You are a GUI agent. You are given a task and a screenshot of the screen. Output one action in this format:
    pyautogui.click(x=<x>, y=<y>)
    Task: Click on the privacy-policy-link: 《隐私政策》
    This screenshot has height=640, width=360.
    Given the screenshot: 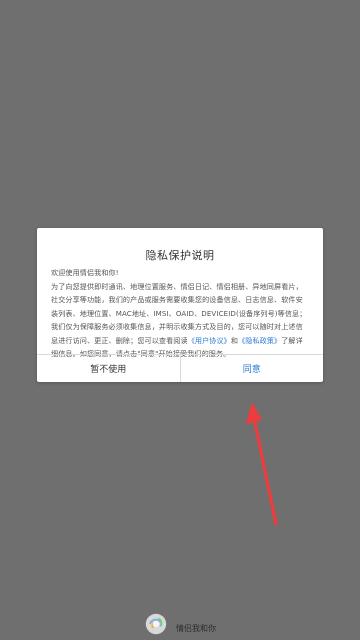 What is the action you would take?
    pyautogui.click(x=259, y=340)
    